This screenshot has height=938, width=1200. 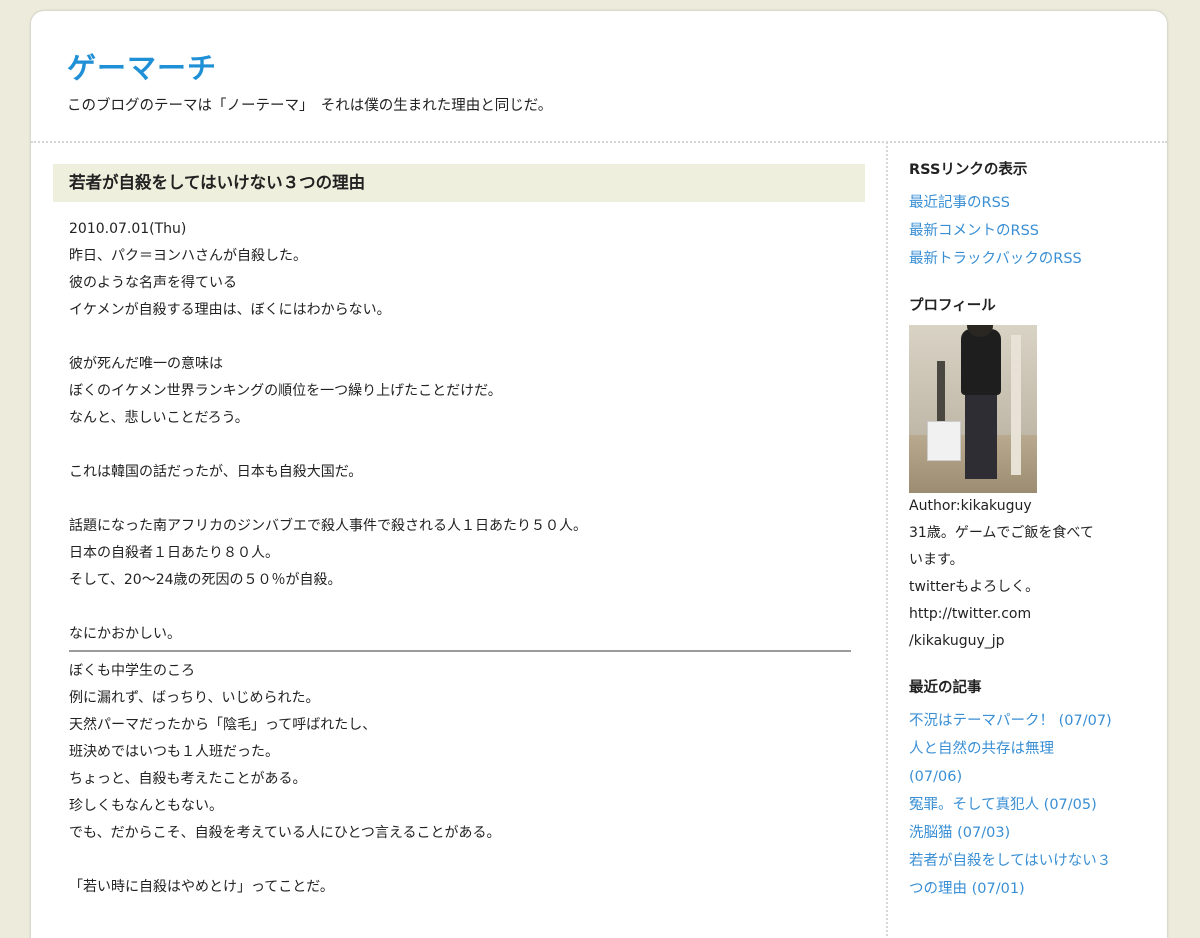 What do you see at coordinates (952, 306) in the screenshot?
I see `profile-heading: プロフィール` at bounding box center [952, 306].